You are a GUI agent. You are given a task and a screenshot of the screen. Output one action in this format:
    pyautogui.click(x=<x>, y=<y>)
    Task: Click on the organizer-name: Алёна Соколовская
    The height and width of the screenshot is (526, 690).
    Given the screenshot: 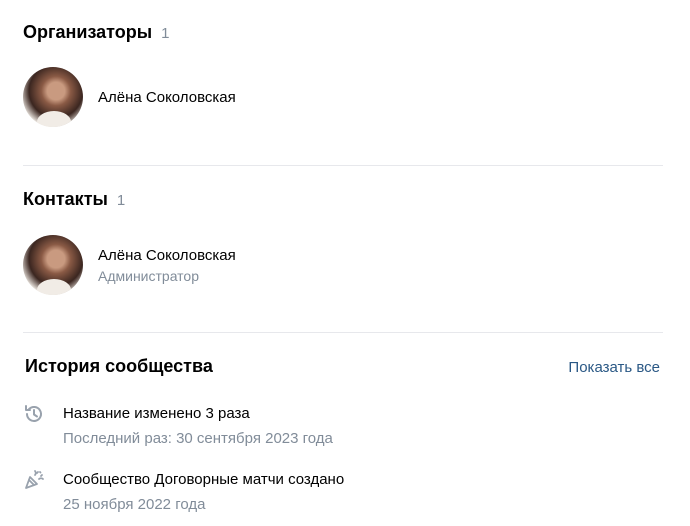 What is the action you would take?
    pyautogui.click(x=167, y=97)
    